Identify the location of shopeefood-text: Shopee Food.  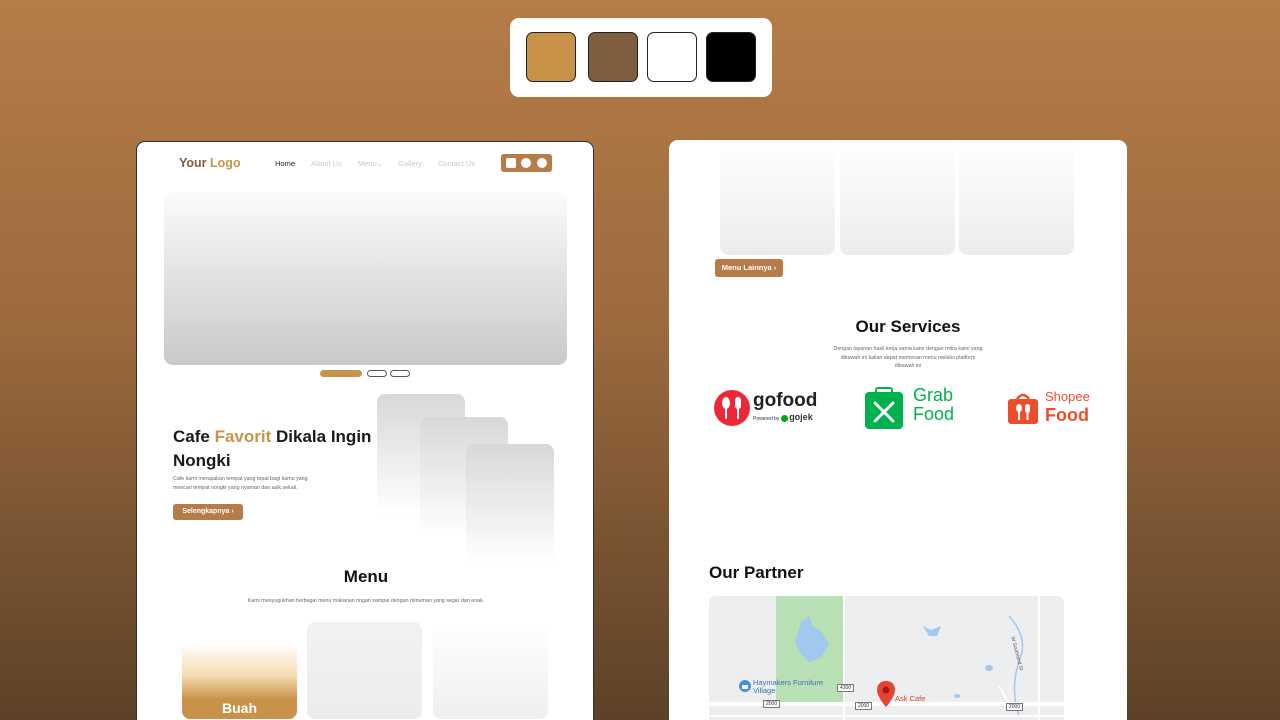
(1067, 407).